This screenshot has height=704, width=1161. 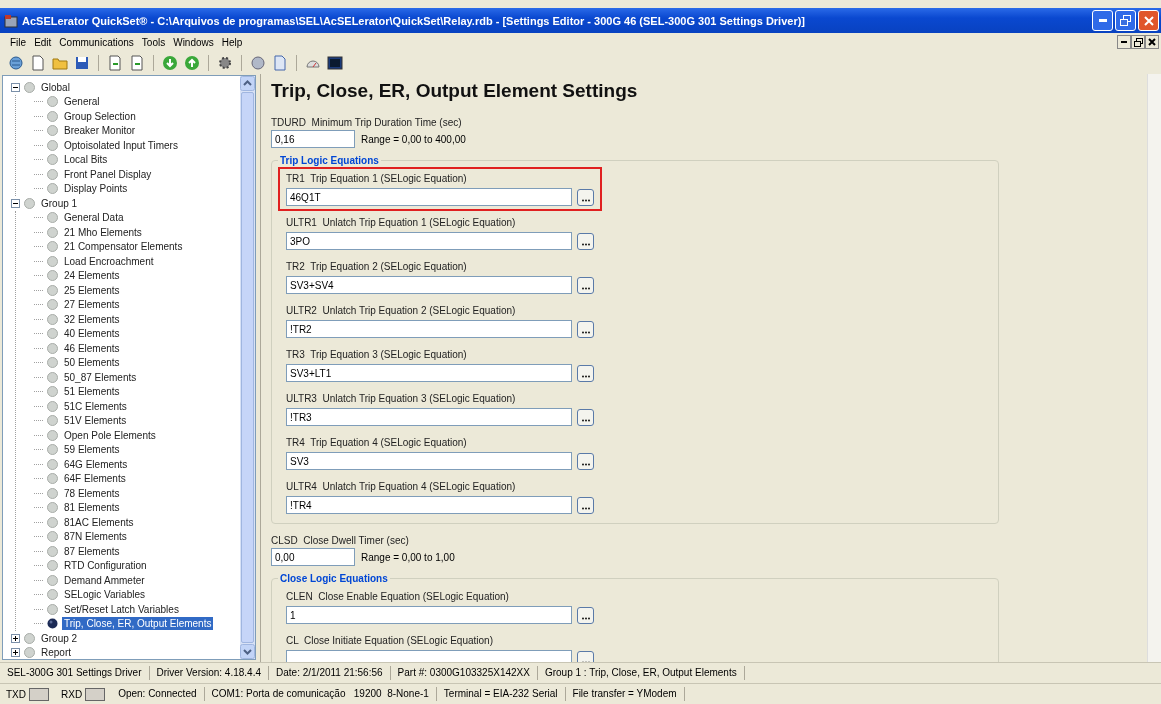 I want to click on scroll-up-icon, so click(x=247, y=83).